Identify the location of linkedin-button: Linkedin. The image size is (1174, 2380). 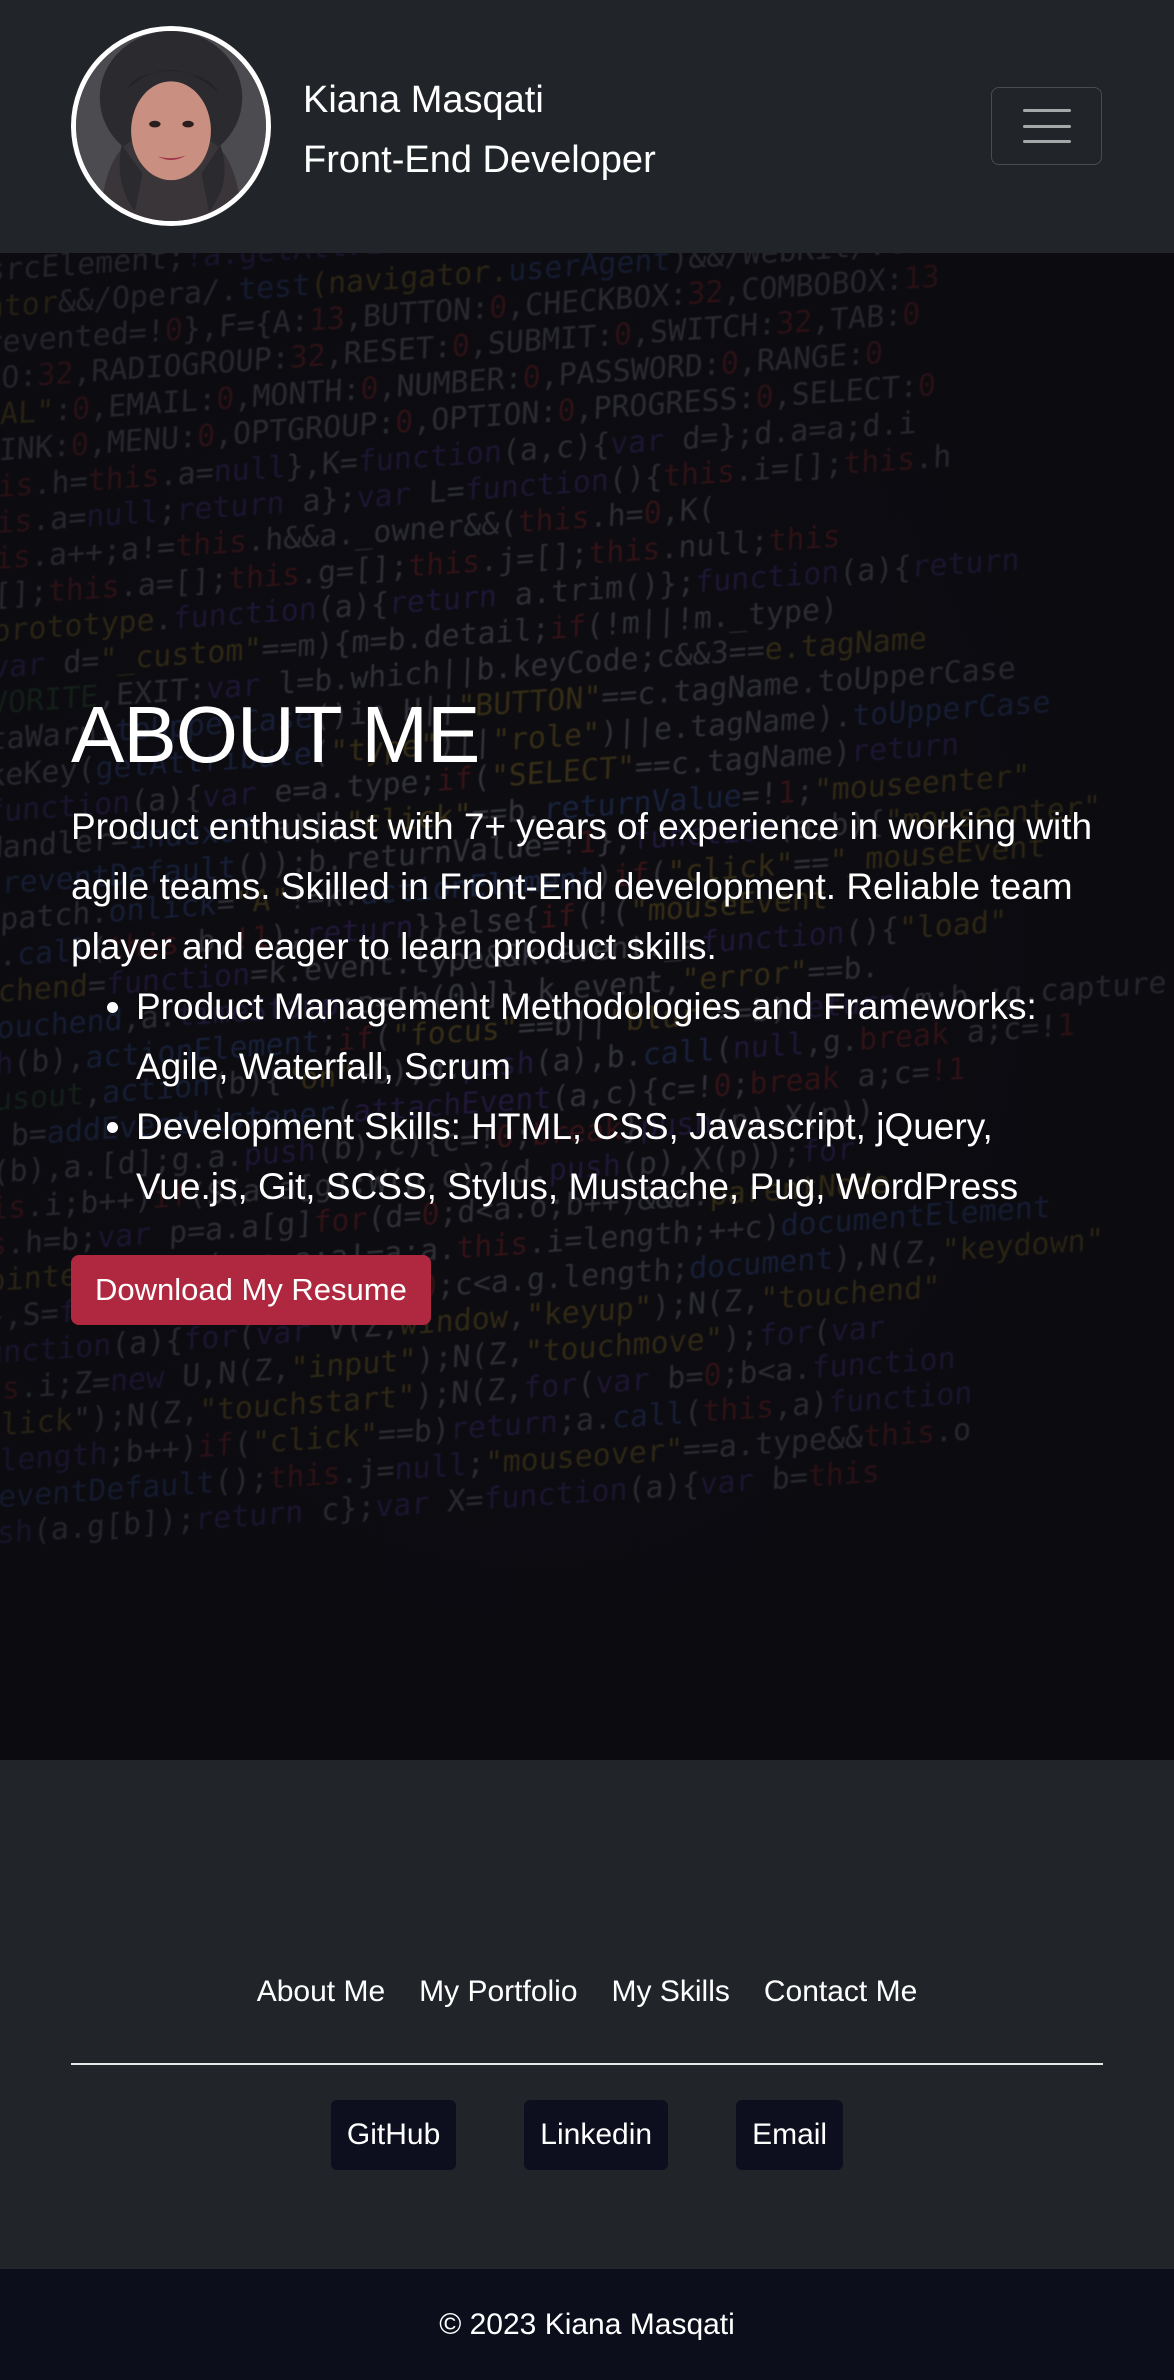
(596, 2135).